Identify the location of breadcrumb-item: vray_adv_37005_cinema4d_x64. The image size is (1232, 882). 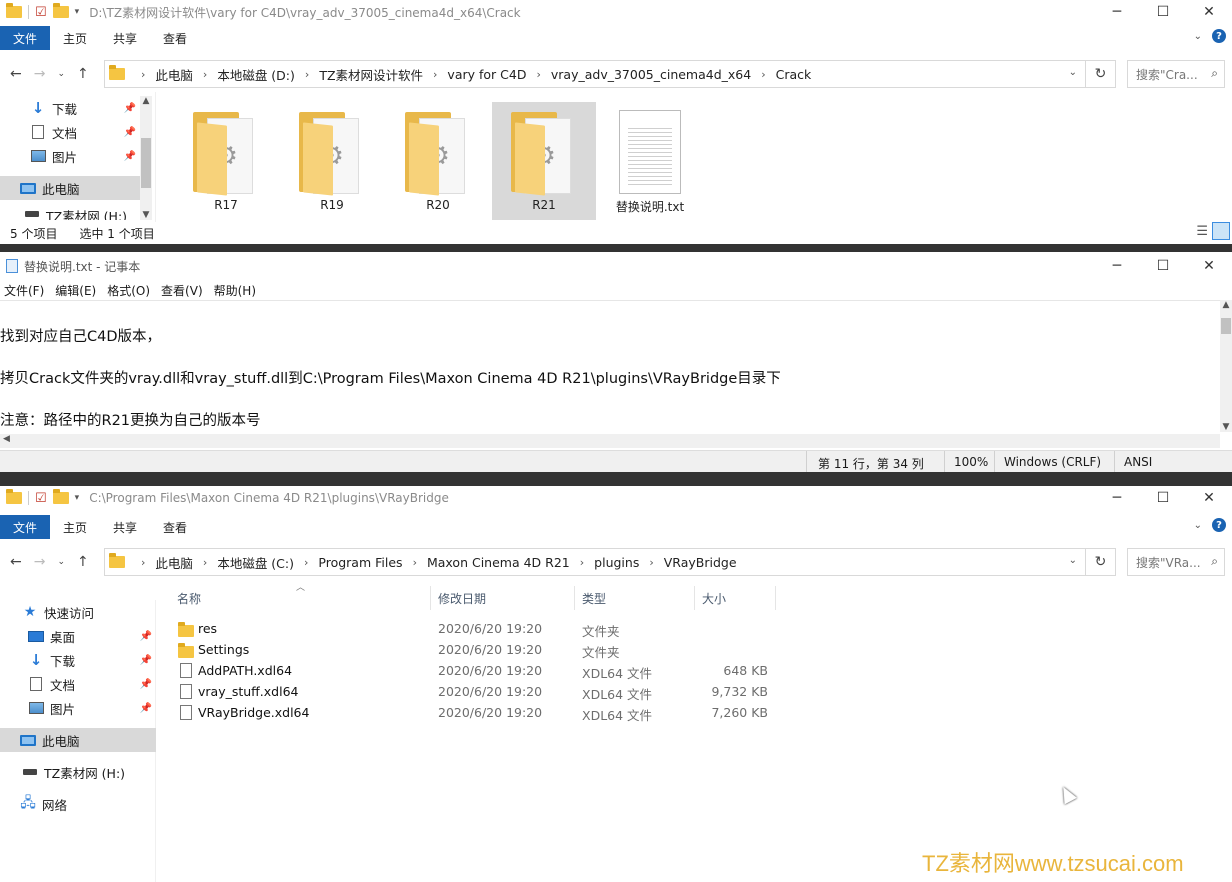
(651, 74).